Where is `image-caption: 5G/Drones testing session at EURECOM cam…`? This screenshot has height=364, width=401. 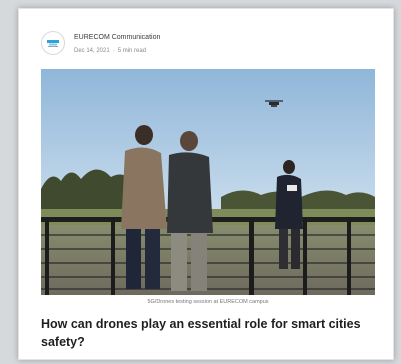
image-caption: 5G/Drones testing session at EURECOM cam… is located at coordinates (208, 302).